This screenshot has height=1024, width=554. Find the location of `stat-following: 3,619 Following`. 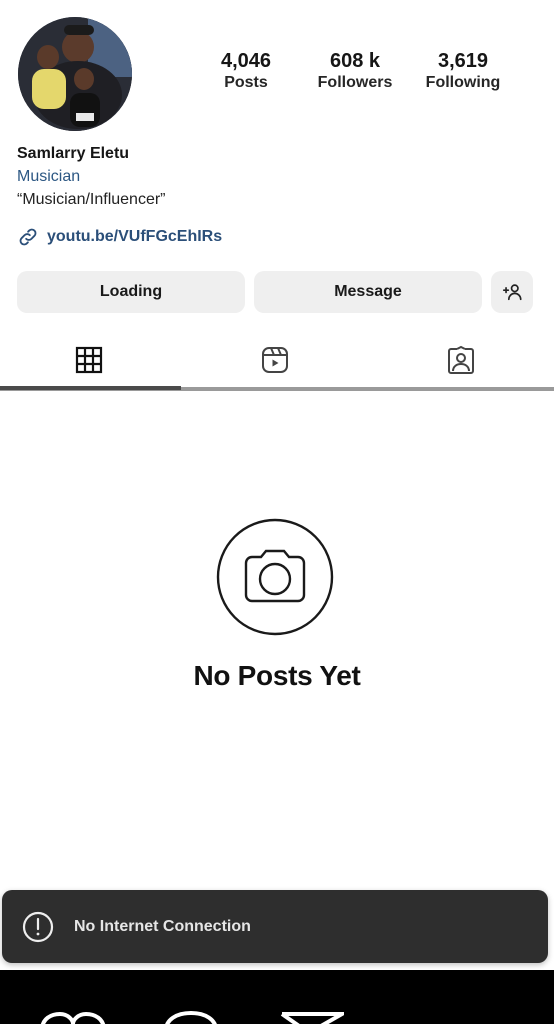

stat-following: 3,619 Following is located at coordinates (463, 72).